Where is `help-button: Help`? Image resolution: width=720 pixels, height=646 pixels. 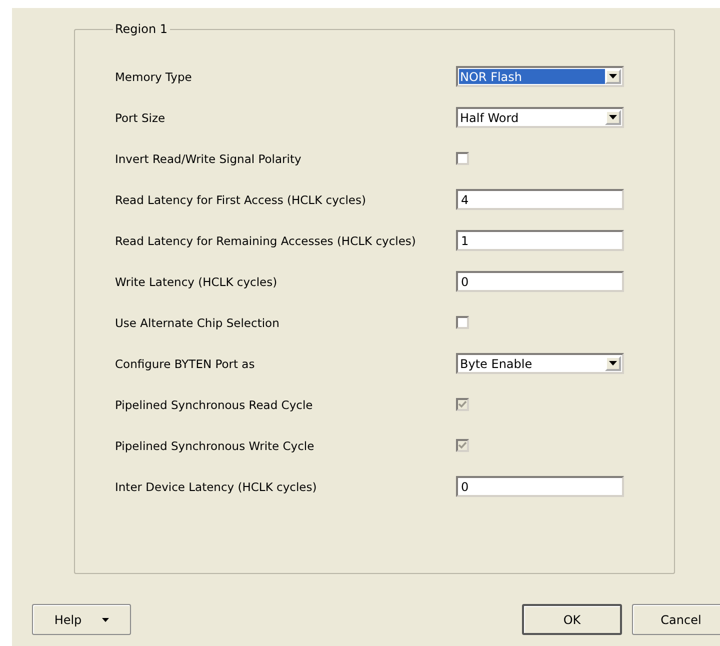 help-button: Help is located at coordinates (81, 619).